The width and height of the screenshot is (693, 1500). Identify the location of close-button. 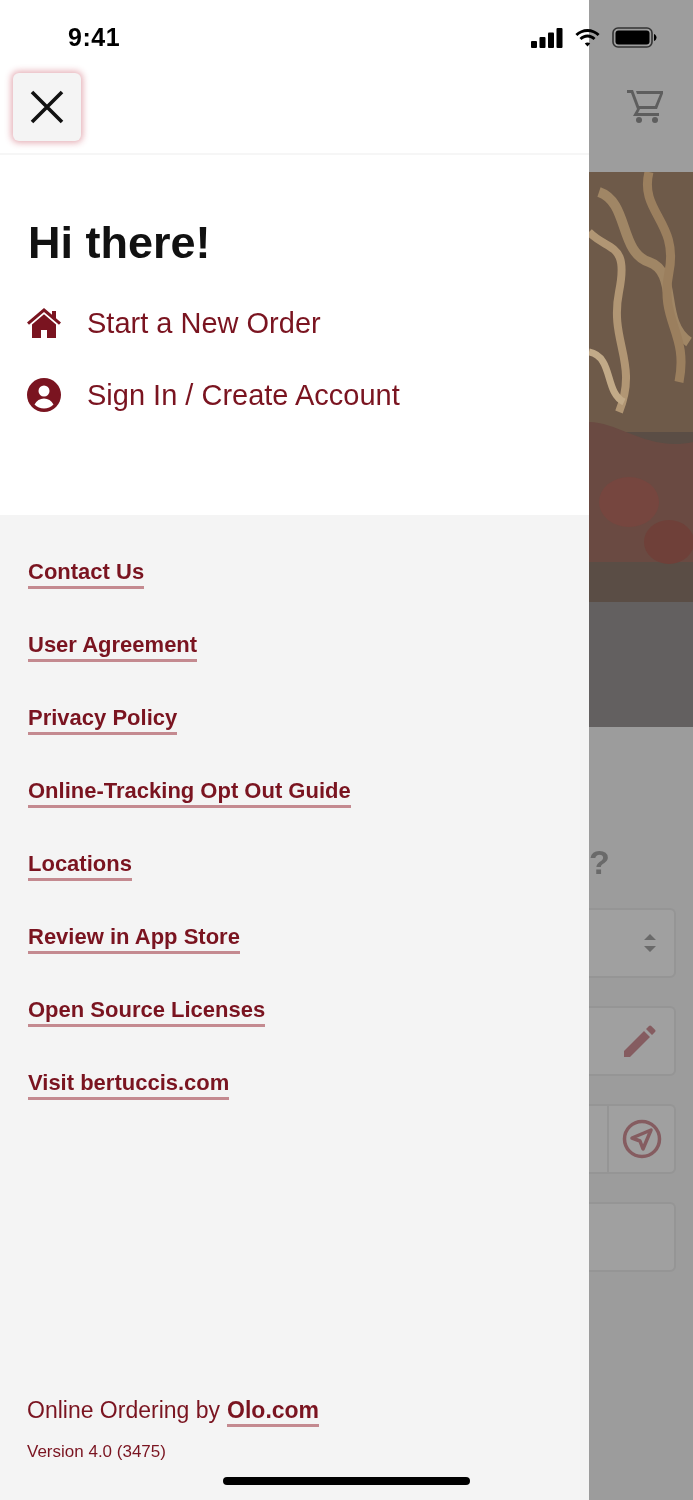
(47, 107).